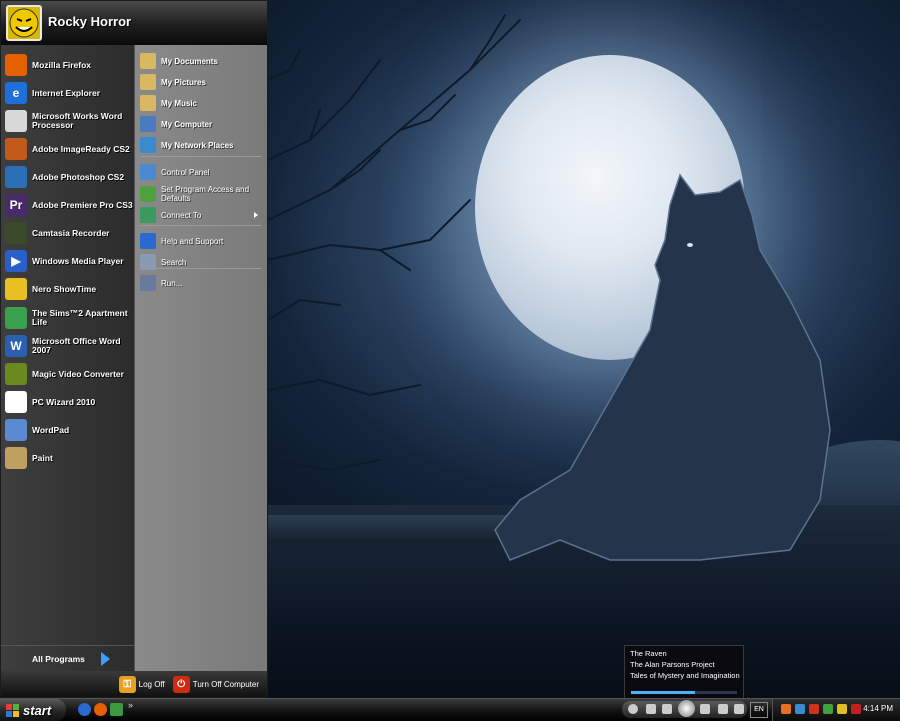  I want to click on clock: 4:14 PM, so click(878, 708).